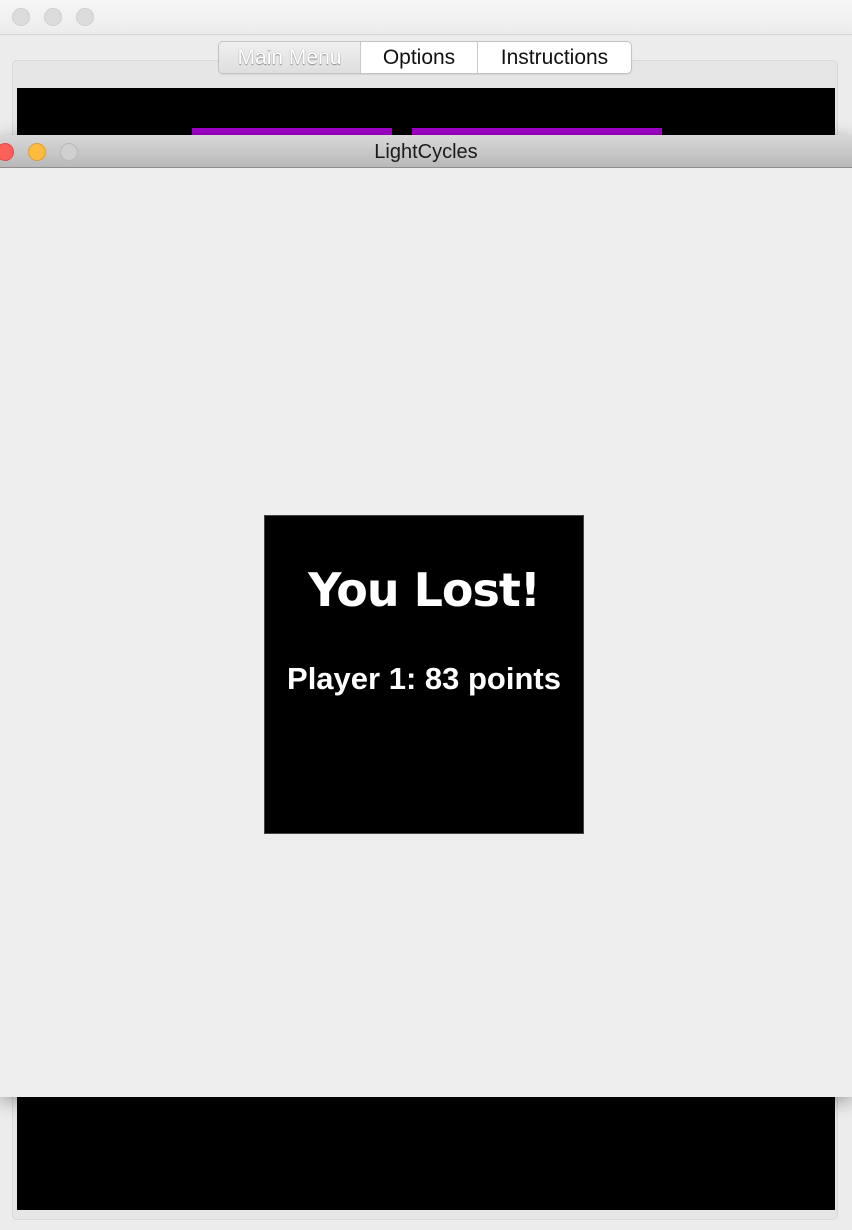 The image size is (852, 1230). Describe the element at coordinates (554, 57) in the screenshot. I see `tab-instructions: Instructions` at that location.